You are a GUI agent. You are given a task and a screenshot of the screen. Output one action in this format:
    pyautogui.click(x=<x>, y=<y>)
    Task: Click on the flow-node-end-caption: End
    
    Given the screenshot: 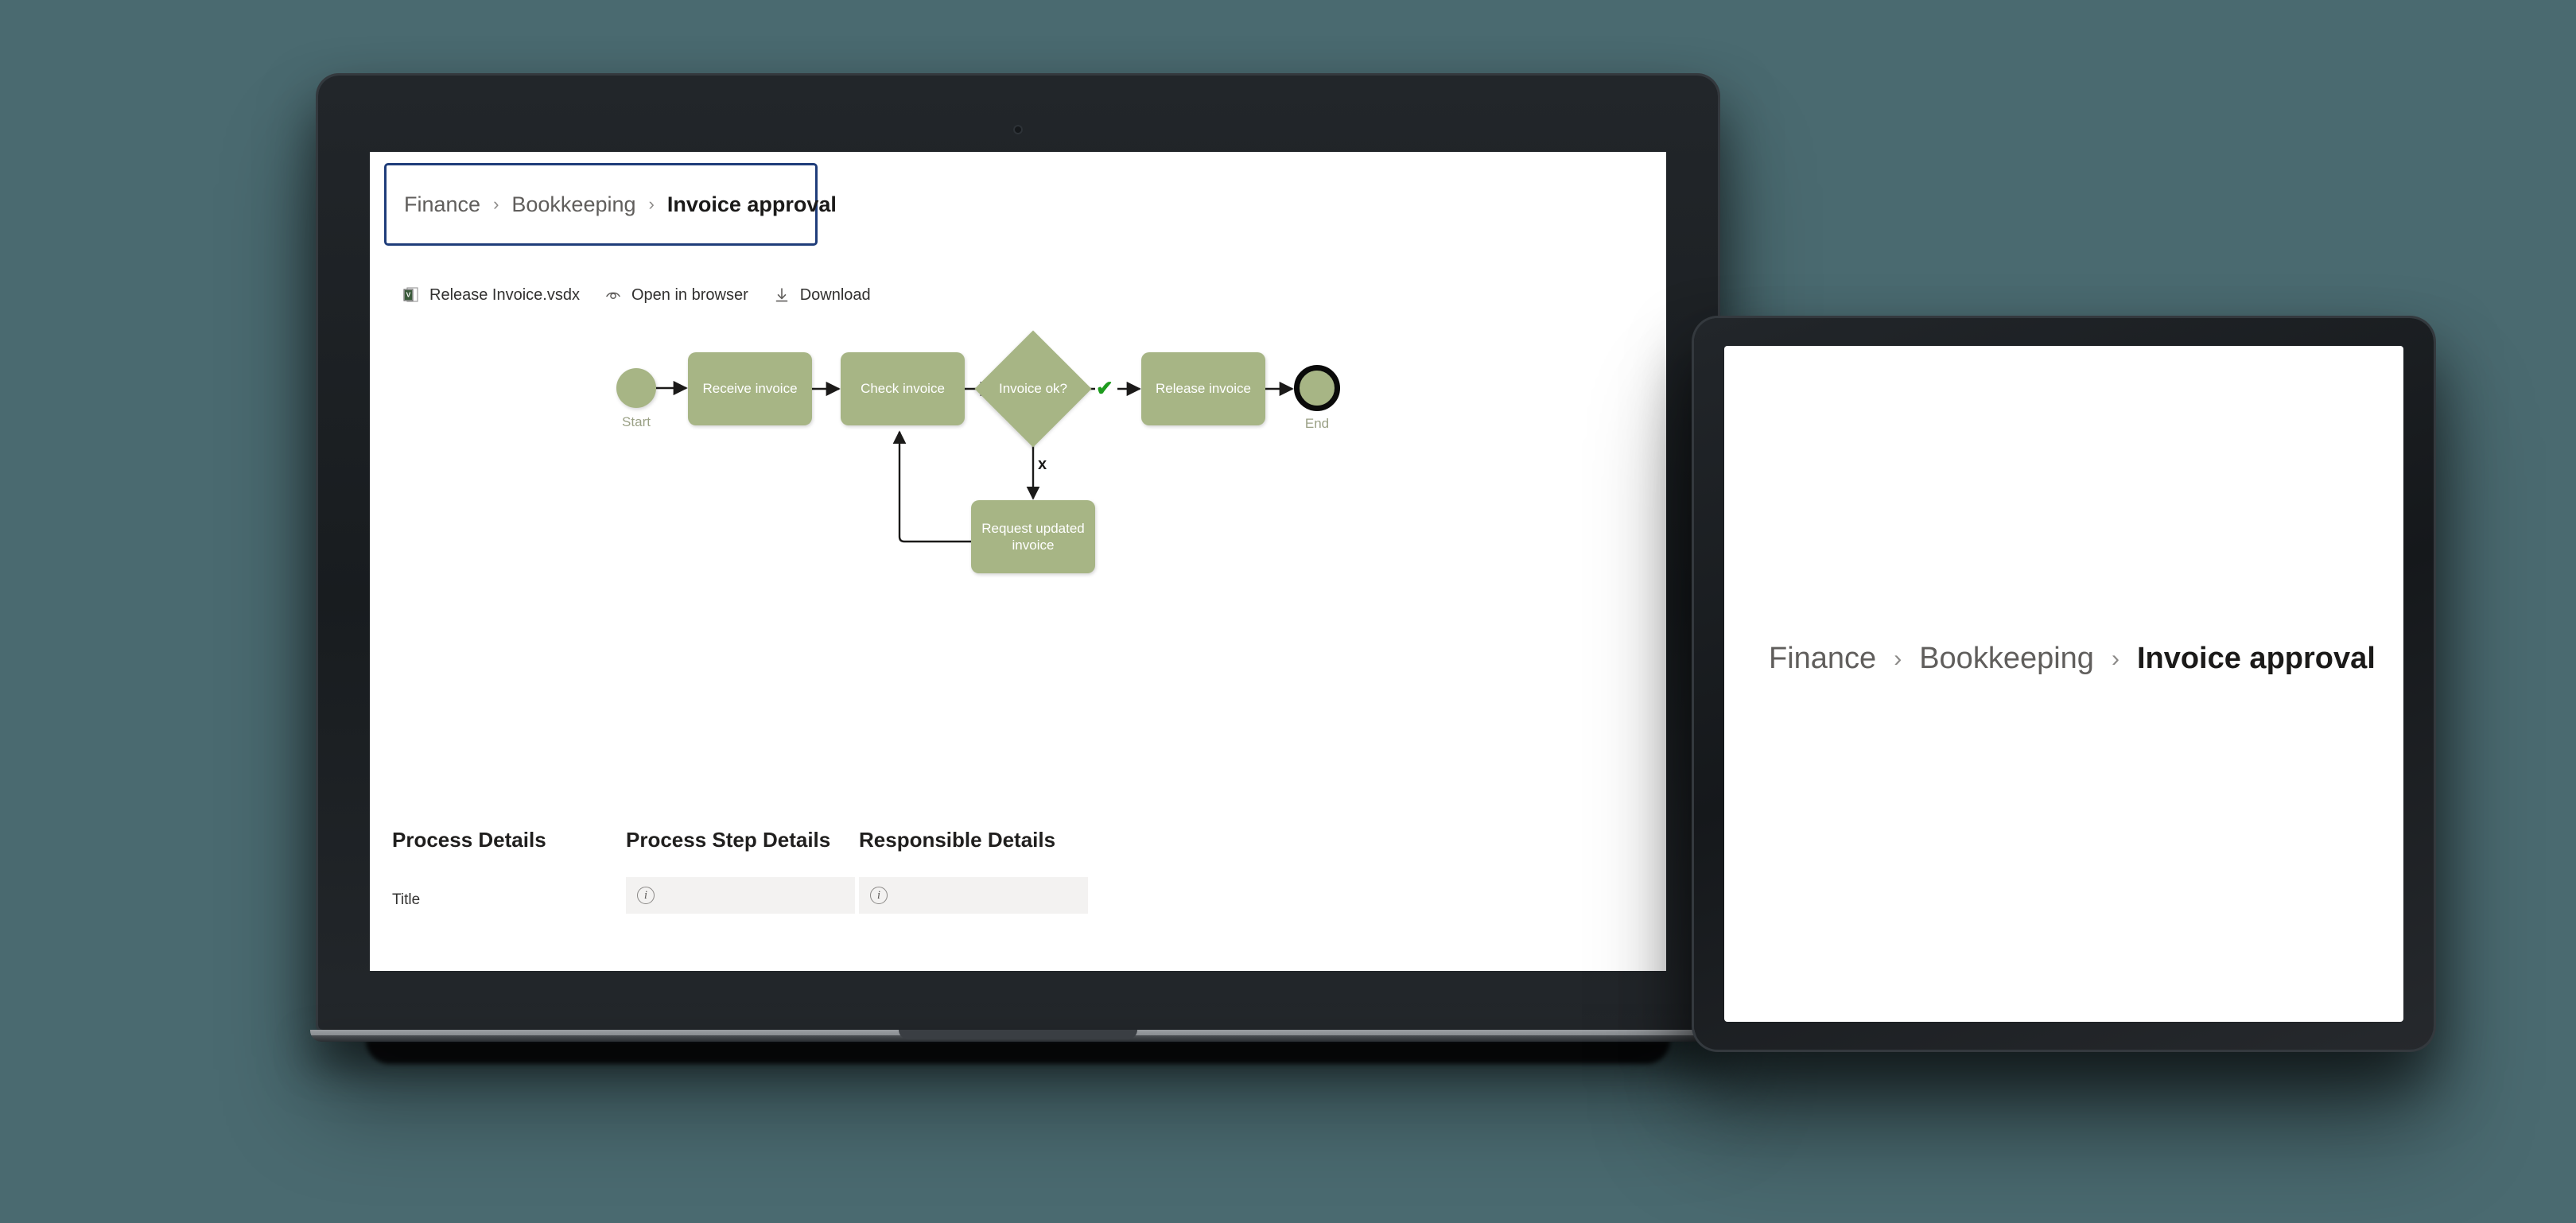 What is the action you would take?
    pyautogui.click(x=1317, y=423)
    